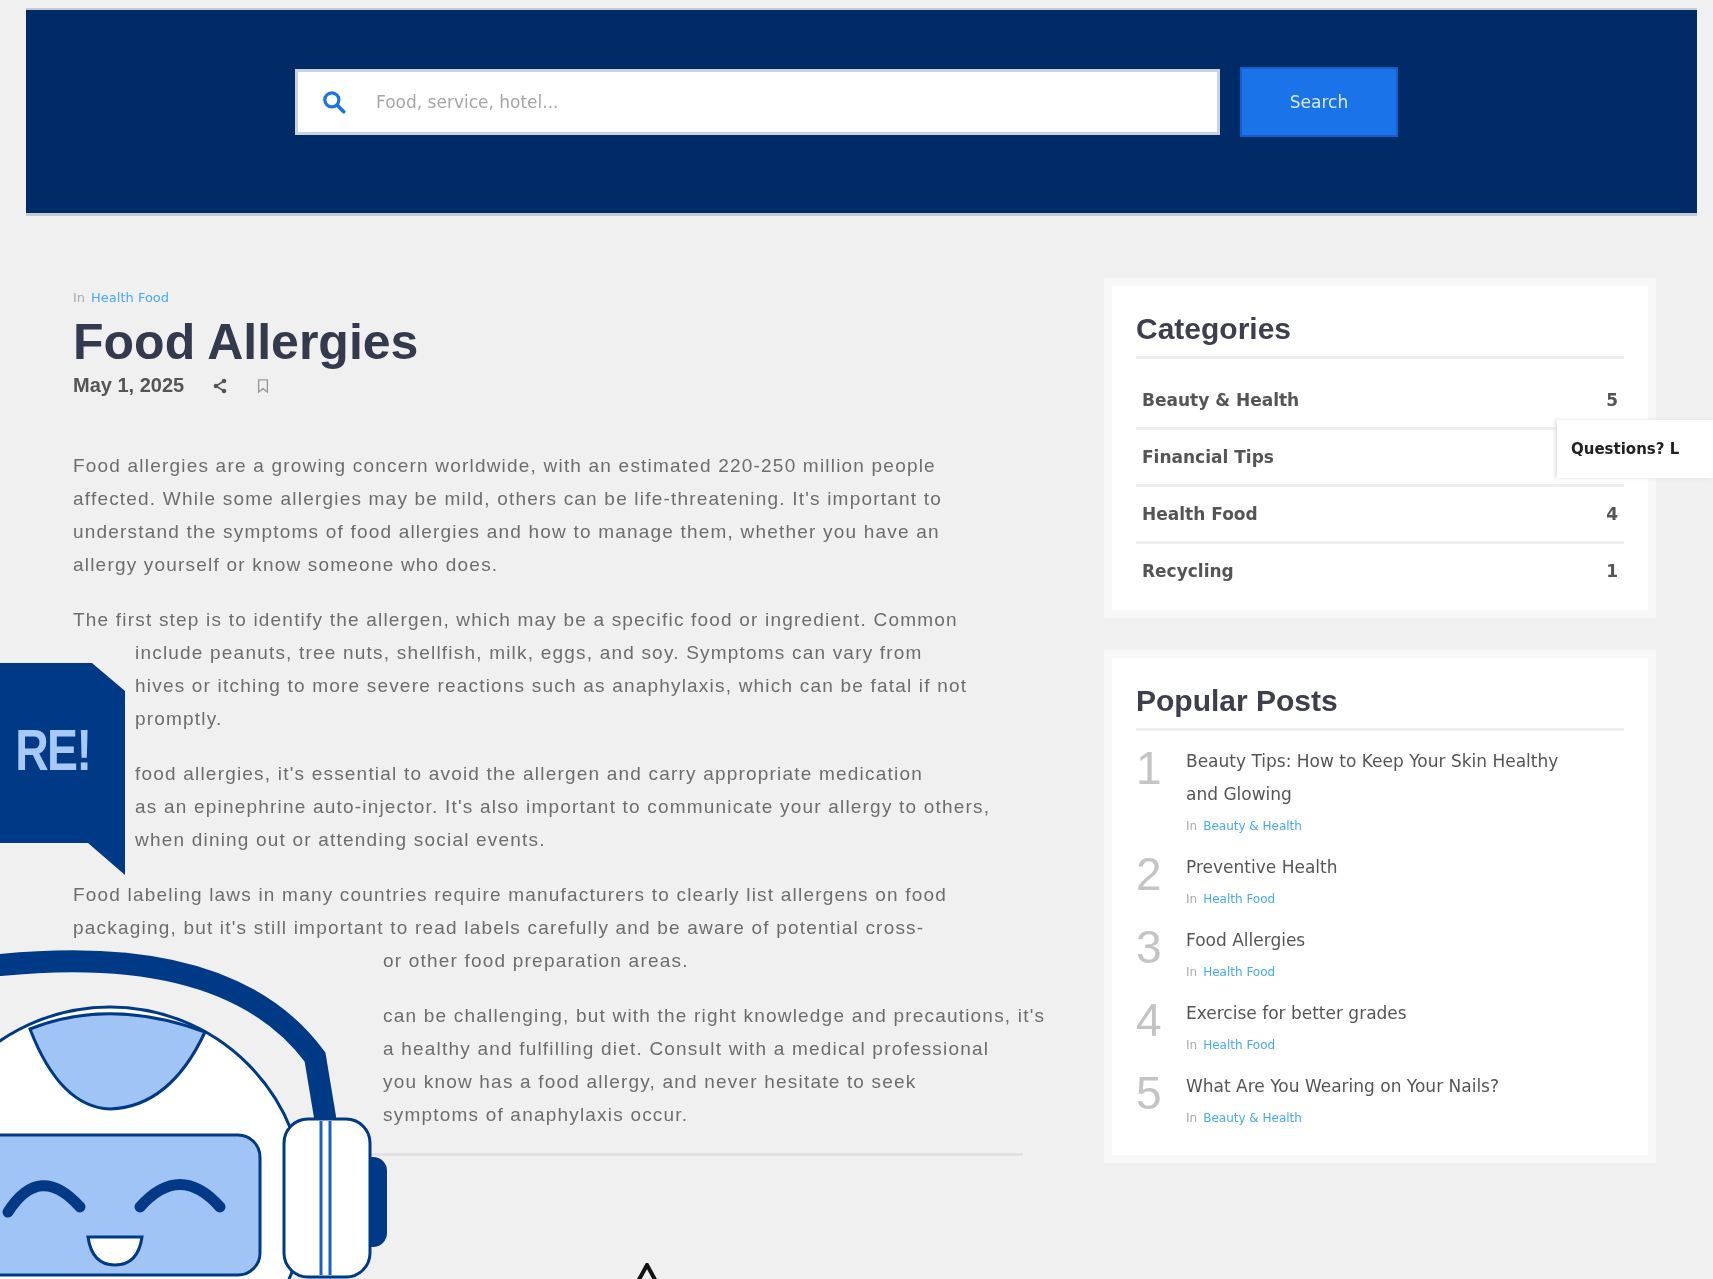  What do you see at coordinates (1149, 876) in the screenshot?
I see `post-rank: 2` at bounding box center [1149, 876].